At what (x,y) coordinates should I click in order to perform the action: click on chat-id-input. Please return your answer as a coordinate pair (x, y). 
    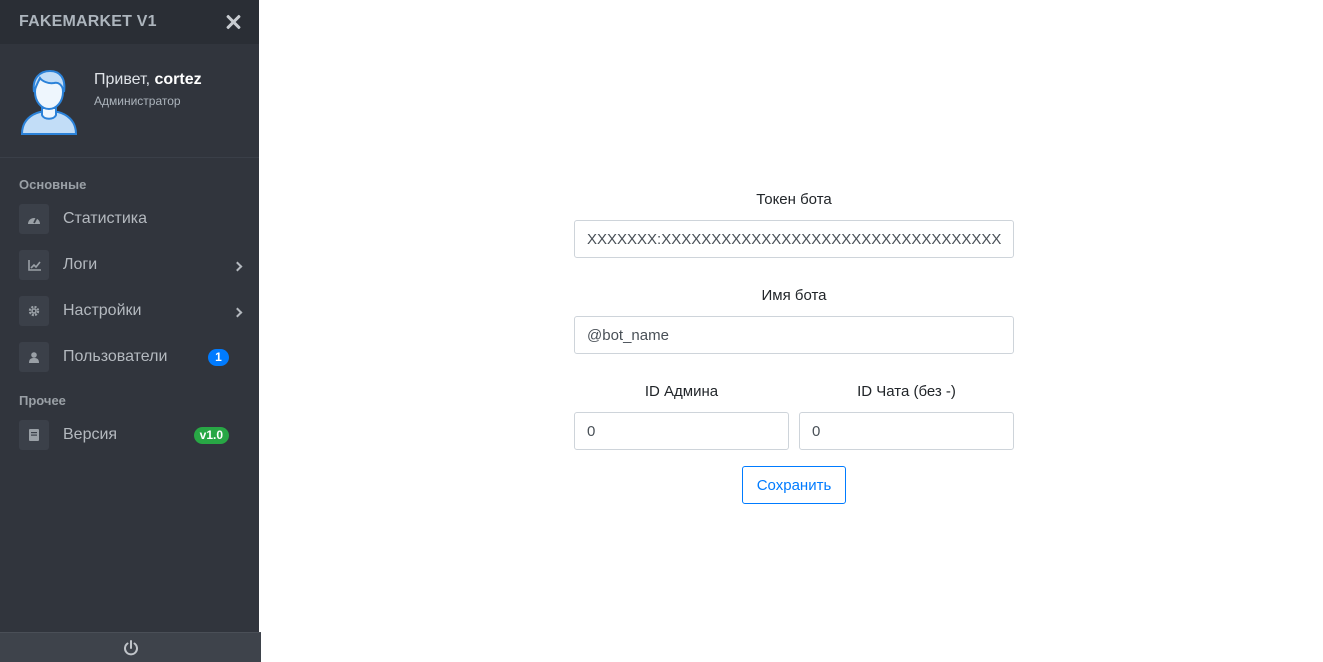
    Looking at the image, I should click on (906, 431).